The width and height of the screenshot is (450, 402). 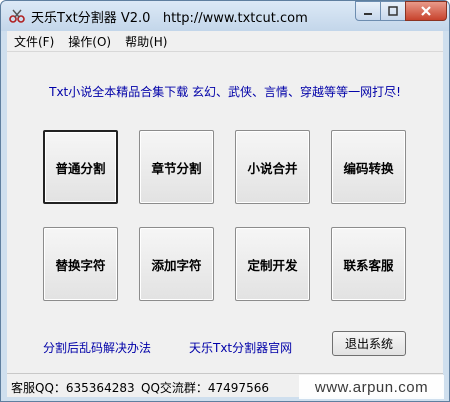 What do you see at coordinates (34, 41) in the screenshot?
I see `menu-file: 文件(F)` at bounding box center [34, 41].